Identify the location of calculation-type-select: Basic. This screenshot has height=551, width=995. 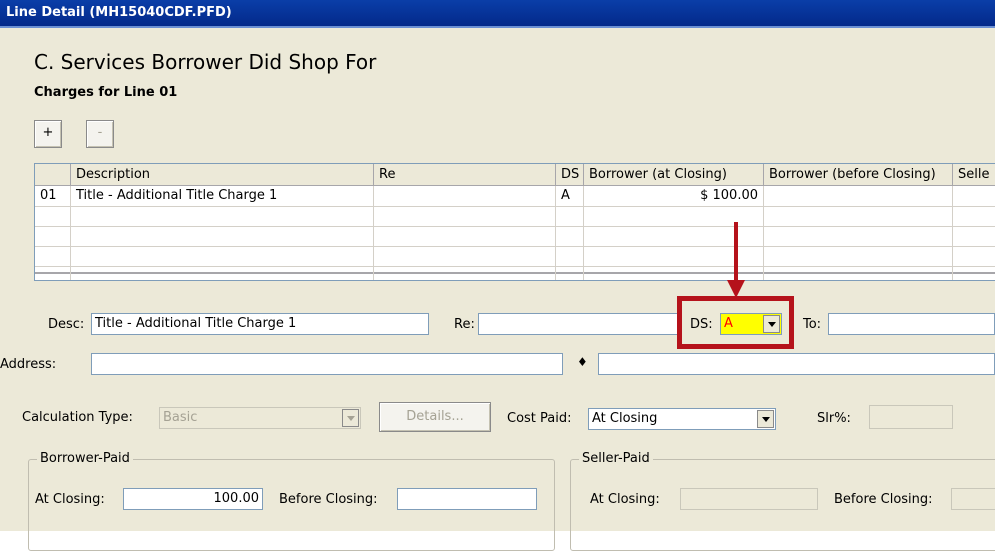
(260, 418).